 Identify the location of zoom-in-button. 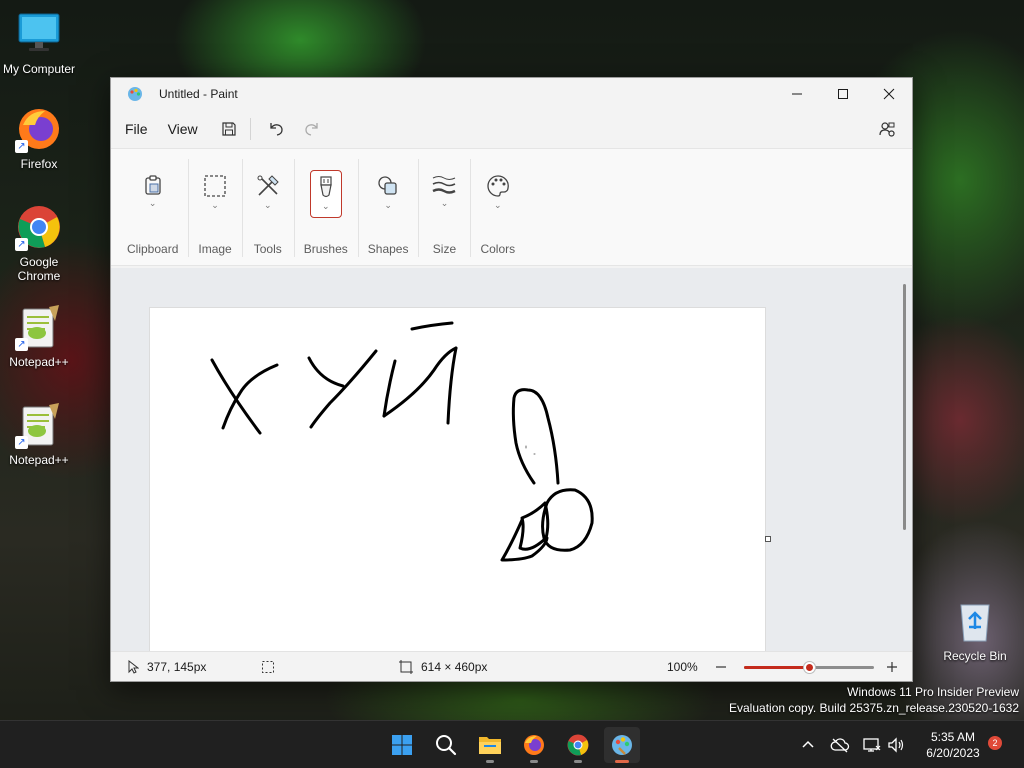
(892, 667).